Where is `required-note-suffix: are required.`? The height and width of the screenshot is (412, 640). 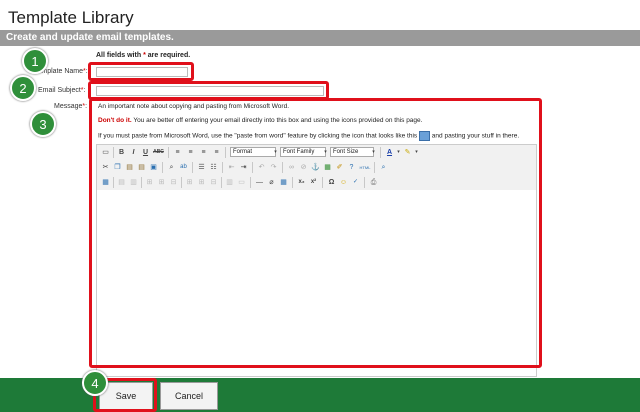 required-note-suffix: are required. is located at coordinates (169, 55).